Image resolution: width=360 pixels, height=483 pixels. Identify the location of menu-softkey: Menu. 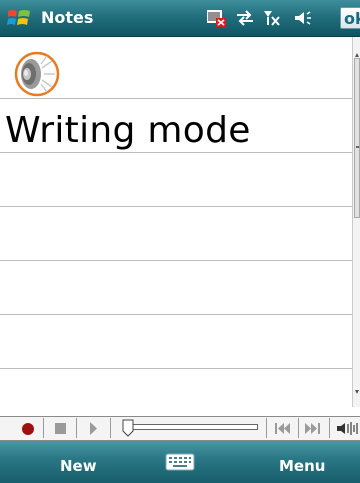
(302, 466).